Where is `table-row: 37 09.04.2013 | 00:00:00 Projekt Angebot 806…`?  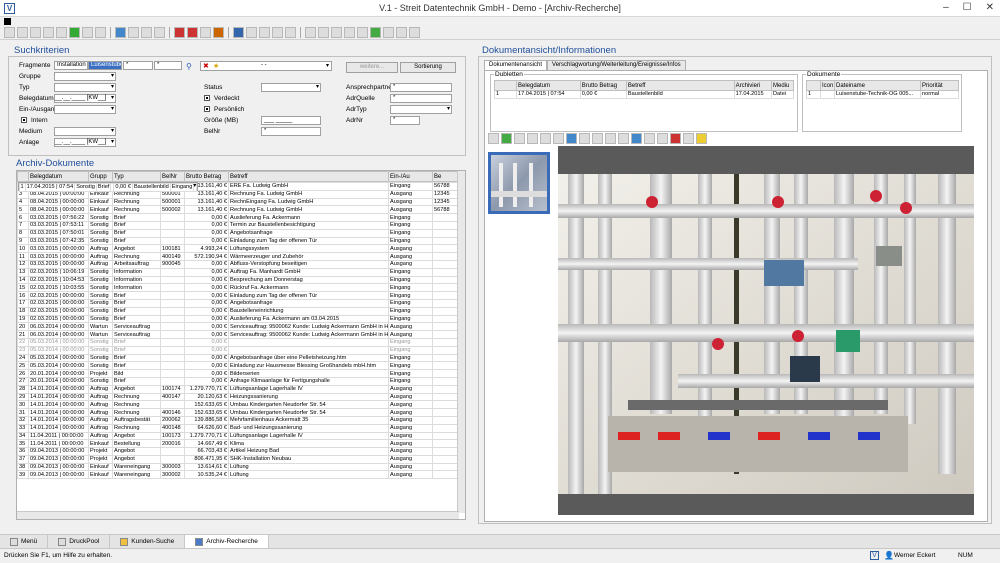
table-row: 37 09.04.2013 | 00:00:00 Projekt Angebot 806… is located at coordinates (238, 459).